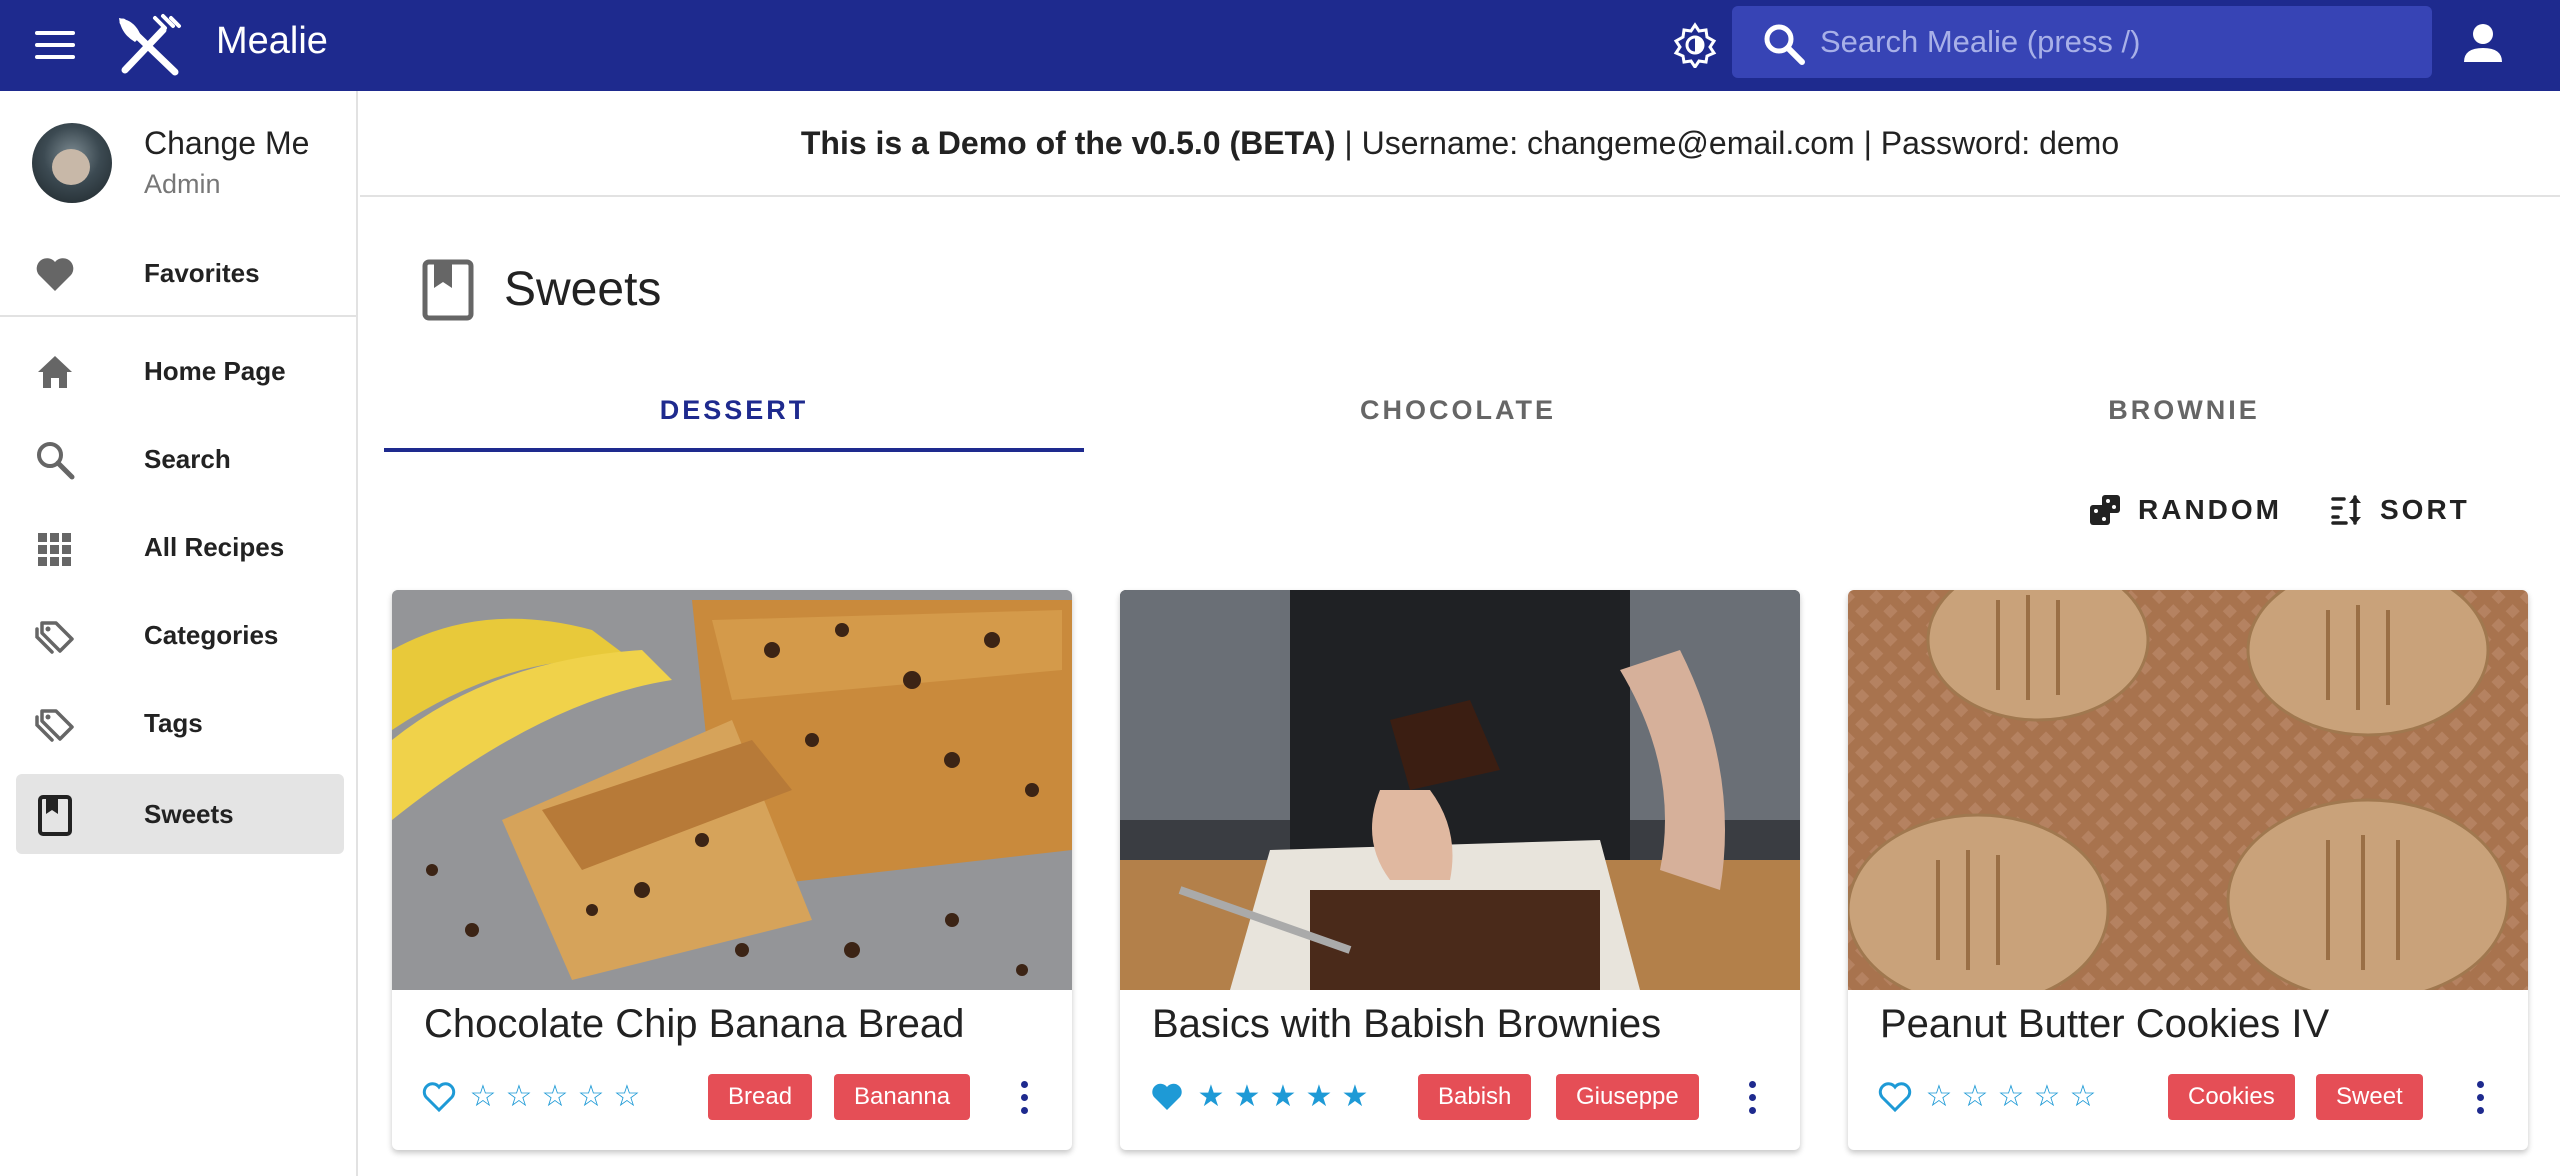 This screenshot has width=2560, height=1176. What do you see at coordinates (583, 289) in the screenshot?
I see `page-title: Sweets` at bounding box center [583, 289].